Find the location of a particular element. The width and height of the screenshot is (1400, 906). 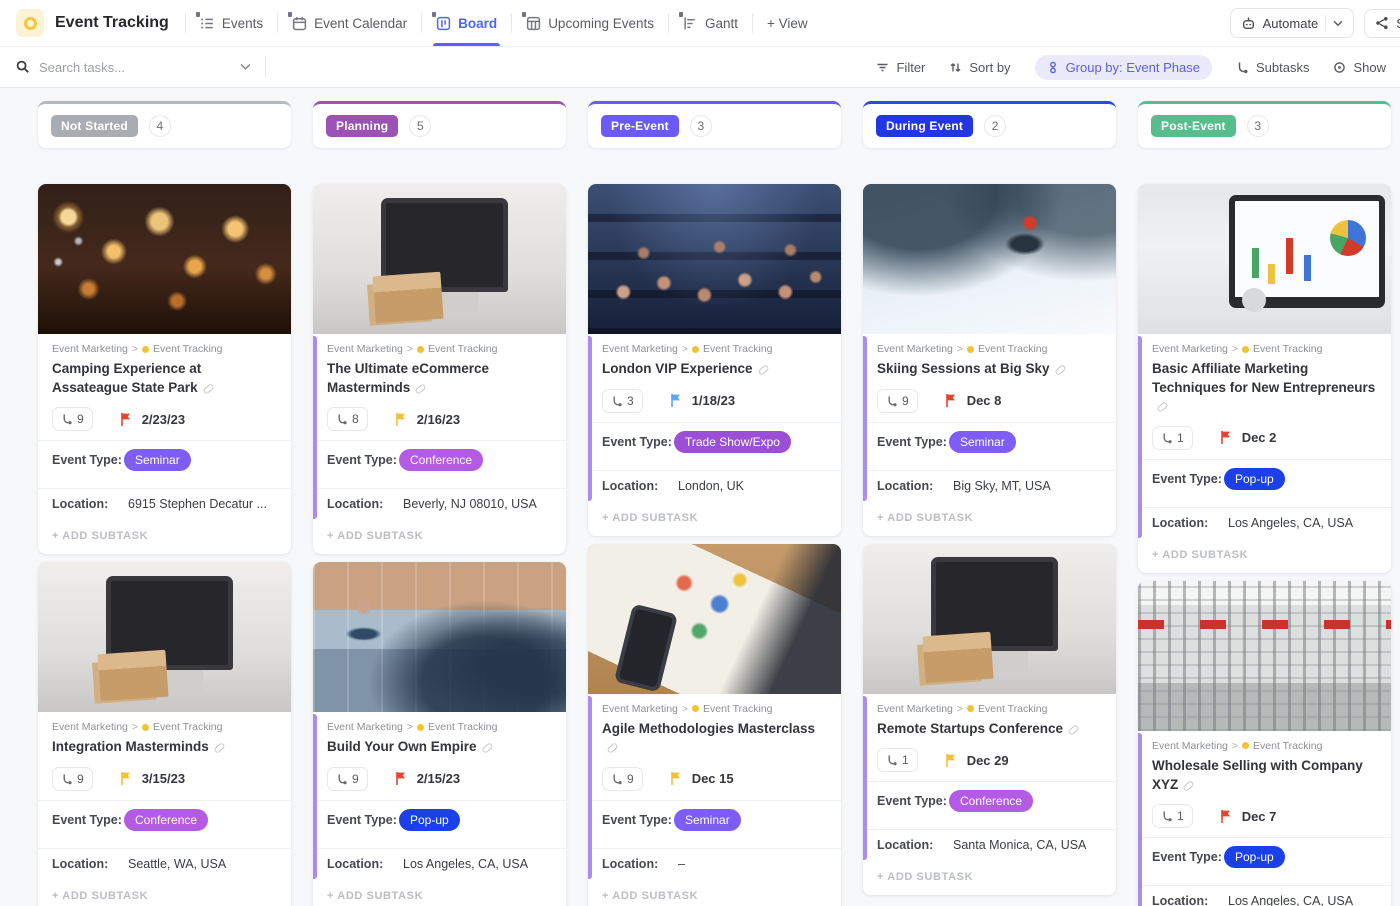

subtasks-button: Subtasks is located at coordinates (1272, 67).